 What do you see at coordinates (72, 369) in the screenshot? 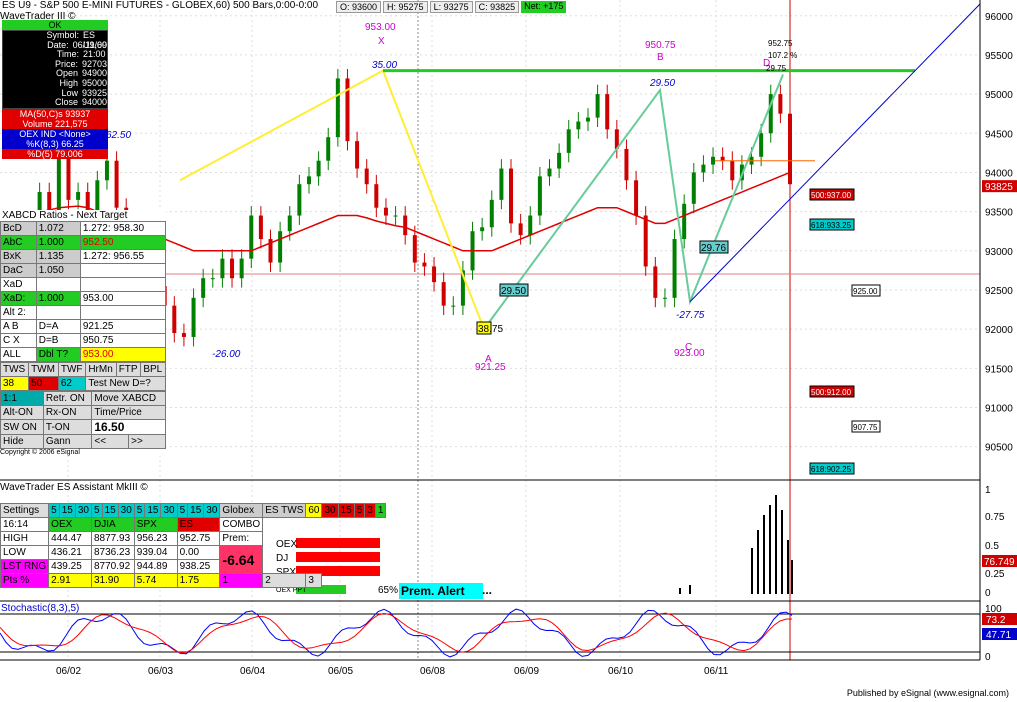
I see `tab-twf: TWF` at bounding box center [72, 369].